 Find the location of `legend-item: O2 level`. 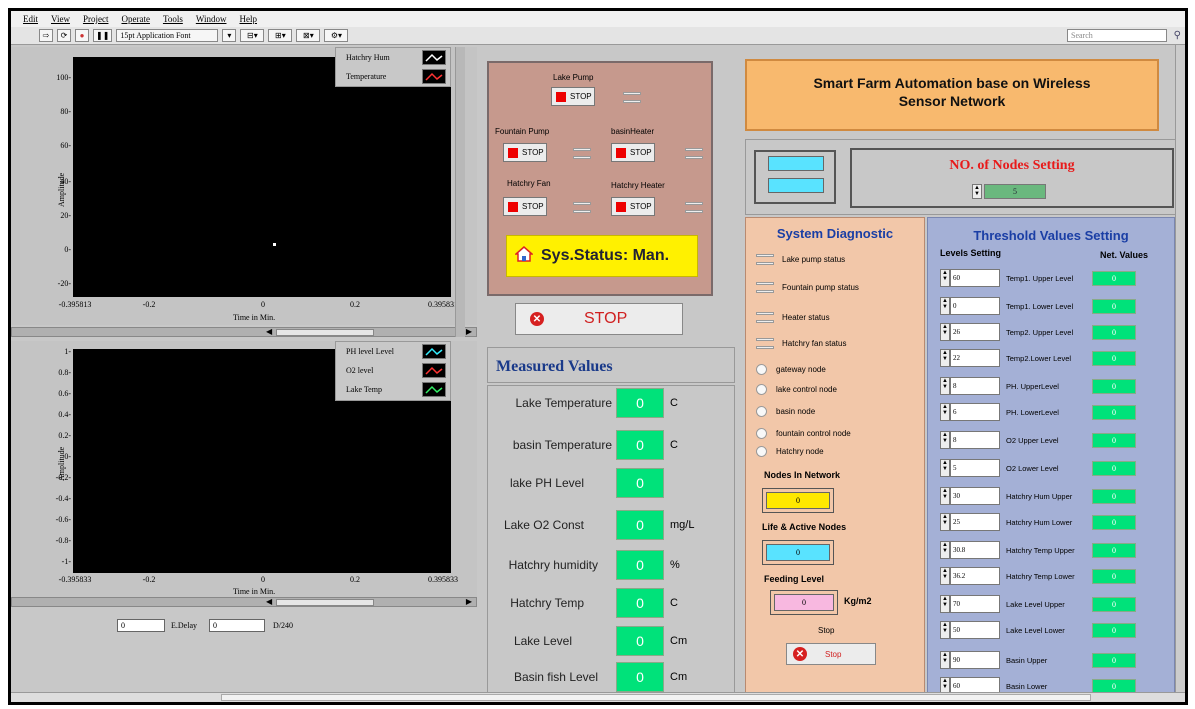

legend-item: O2 level is located at coordinates (393, 370).